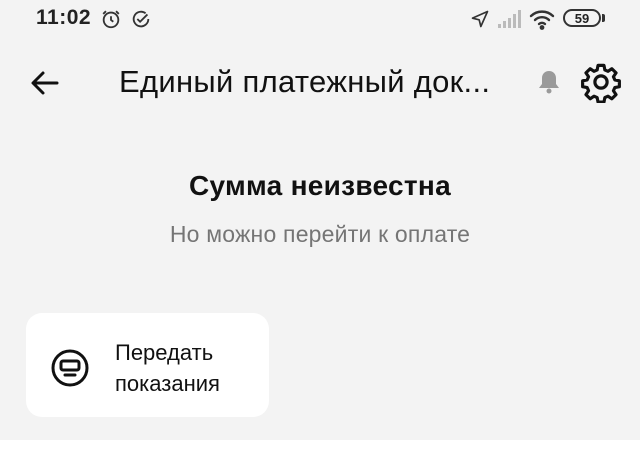 This screenshot has height=459, width=640. I want to click on amount-subtitle: Но можно перейти к оплате, so click(320, 234).